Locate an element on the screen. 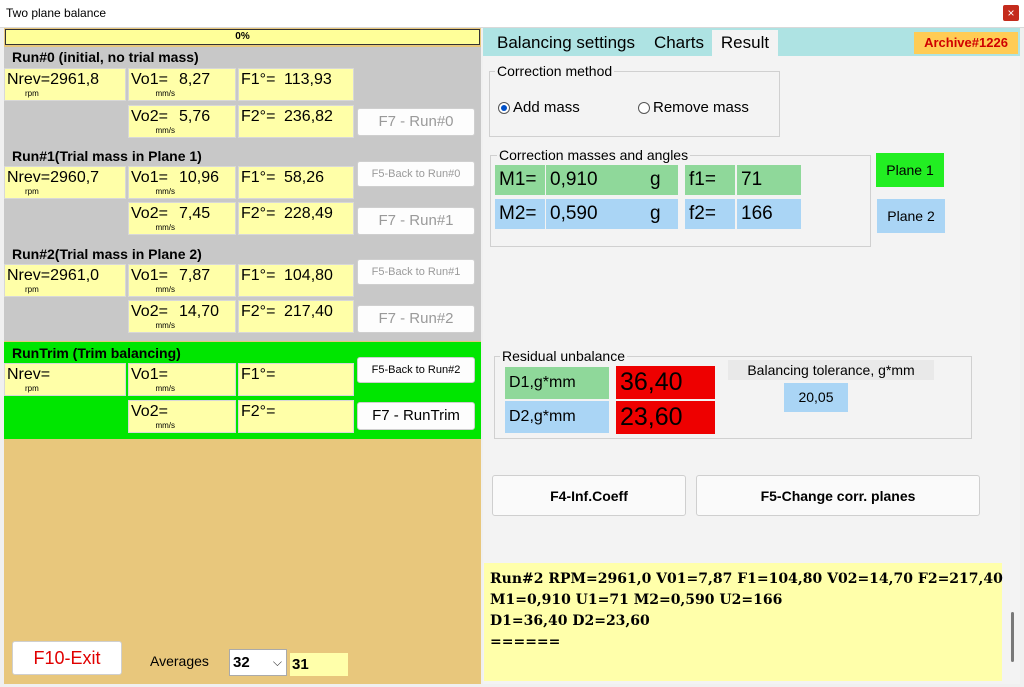  d1-label: D1,g*mm is located at coordinates (557, 383).